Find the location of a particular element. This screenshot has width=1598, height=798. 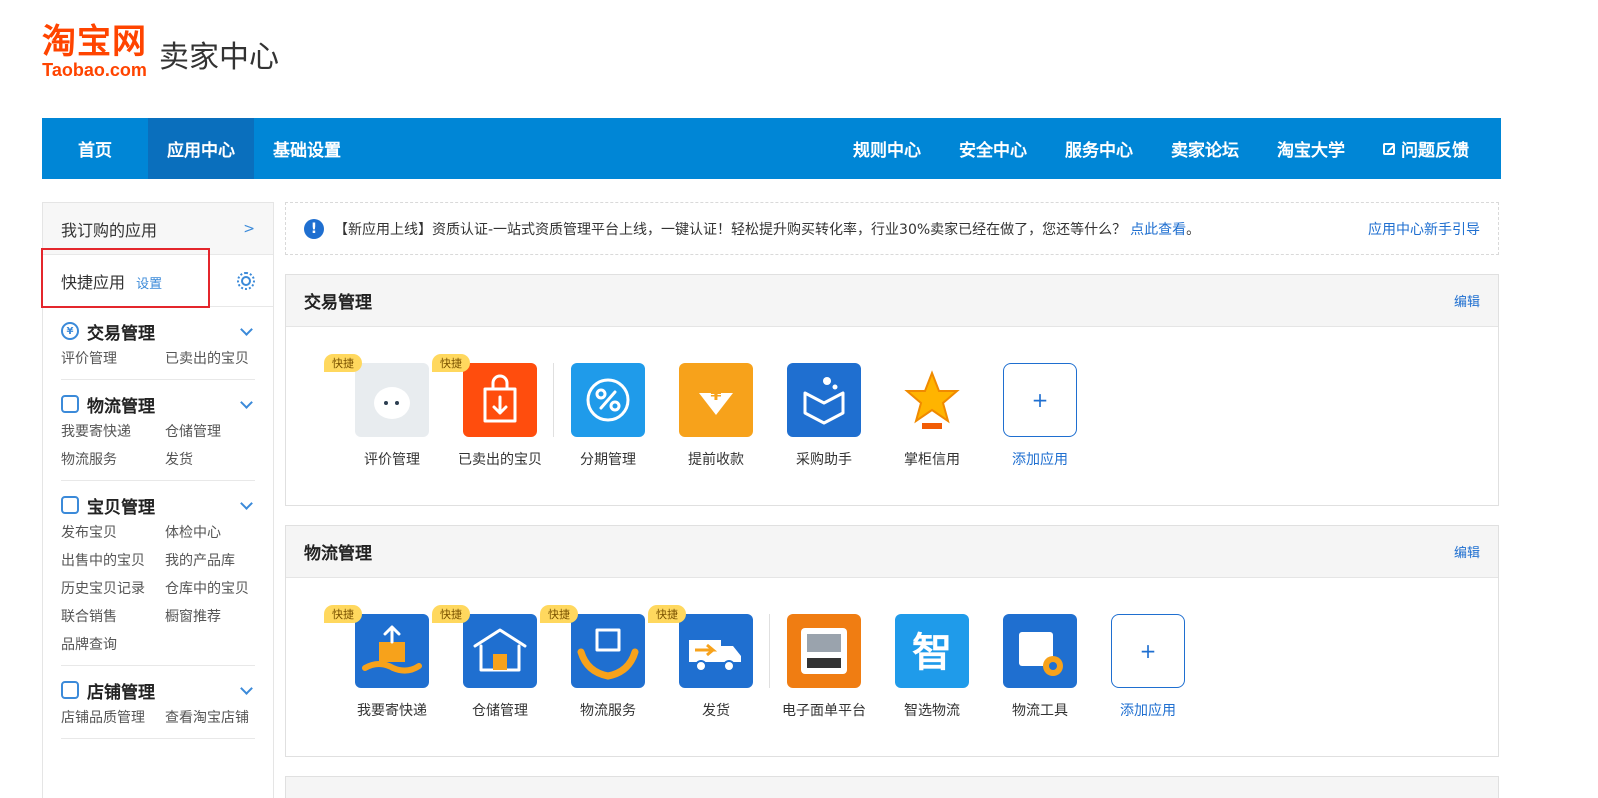

shop-icon is located at coordinates (70, 690).